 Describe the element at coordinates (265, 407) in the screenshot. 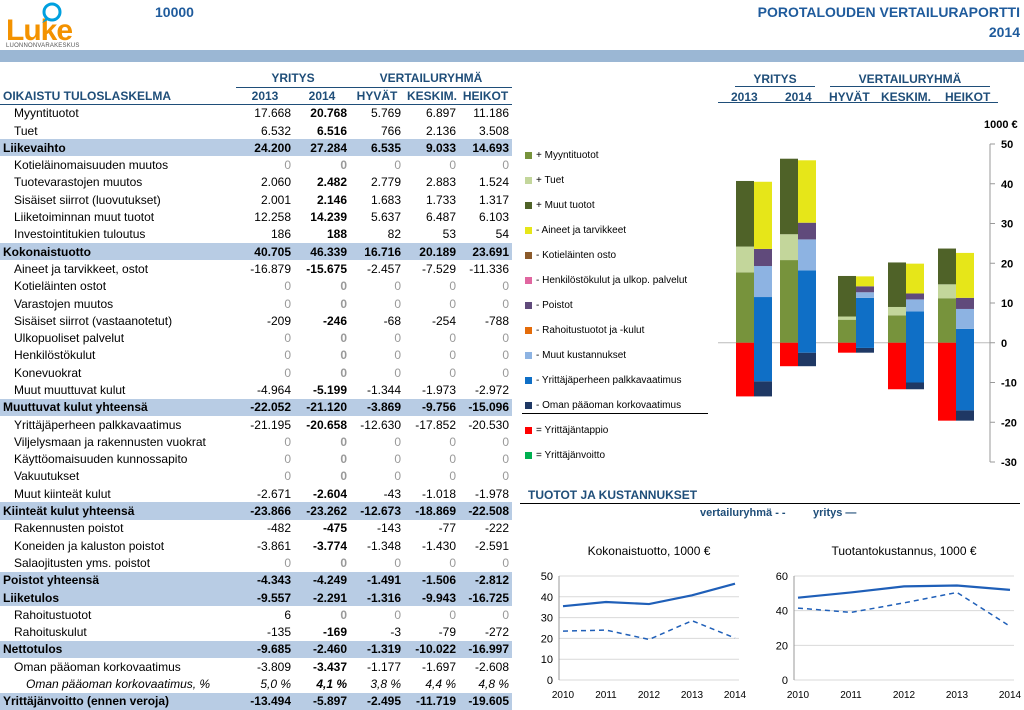

I see `cell-value: -22.052` at that location.